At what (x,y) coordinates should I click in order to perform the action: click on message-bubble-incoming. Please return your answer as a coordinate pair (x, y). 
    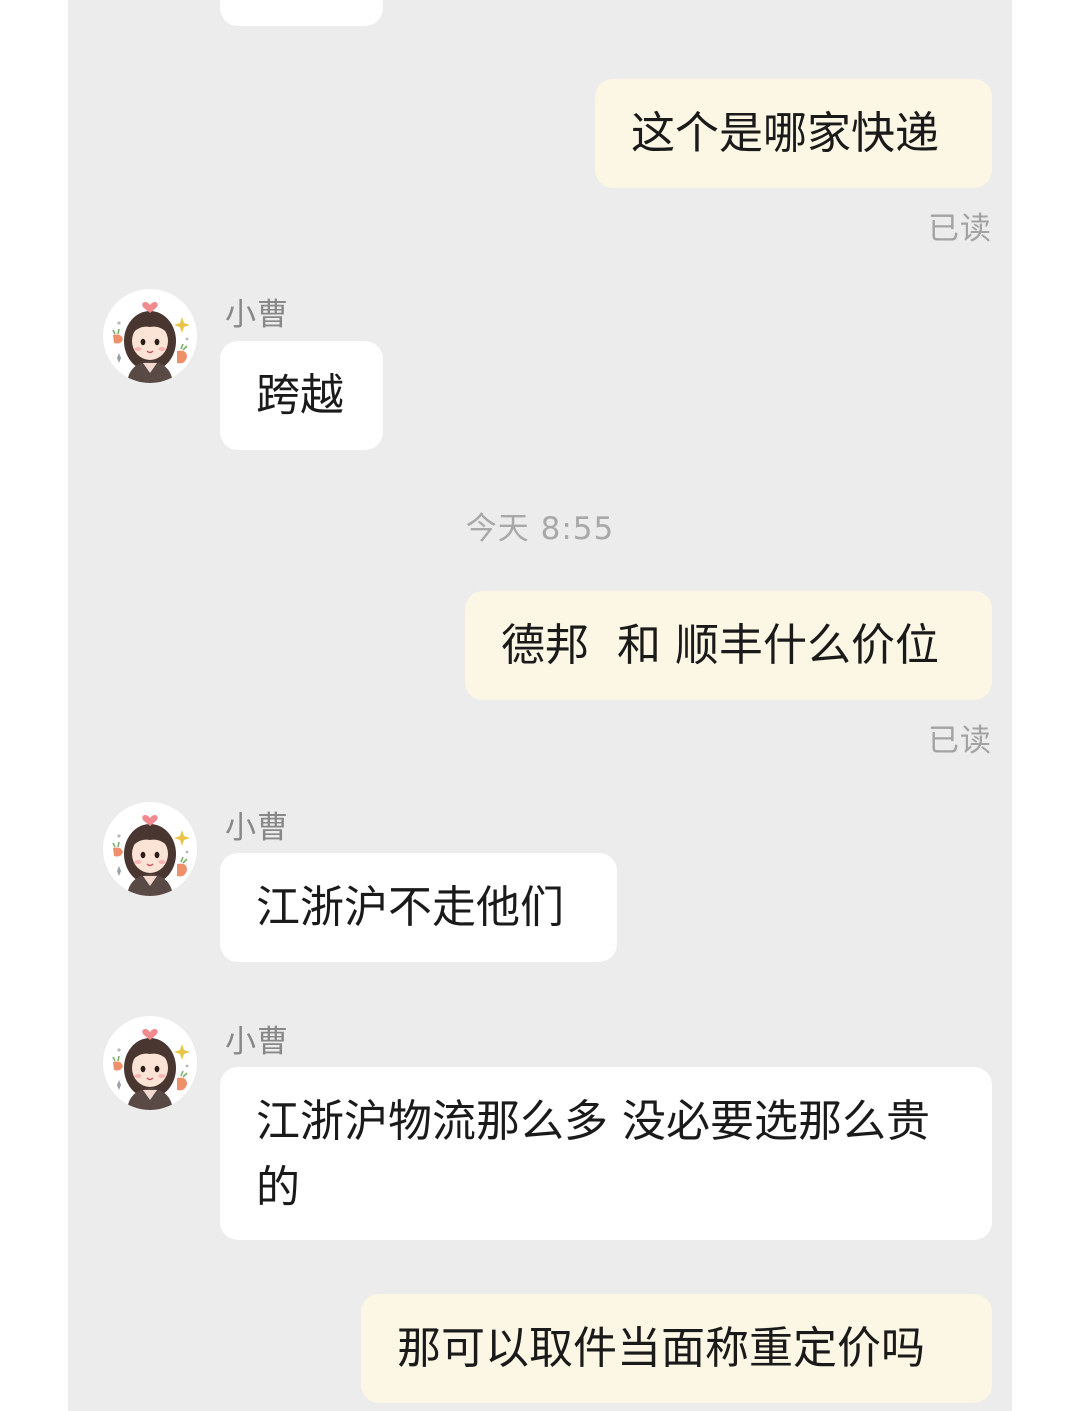
    Looking at the image, I should click on (301, 13).